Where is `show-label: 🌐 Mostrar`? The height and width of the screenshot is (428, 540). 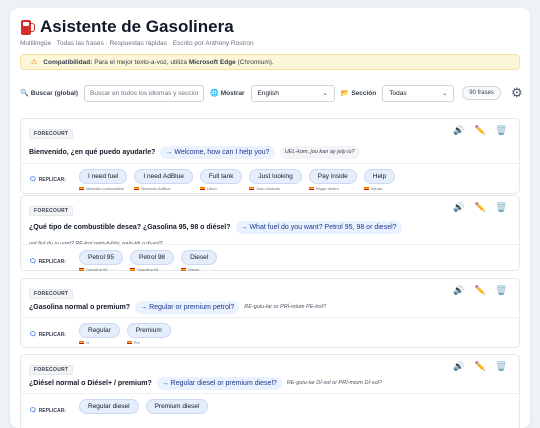 show-label: 🌐 Mostrar is located at coordinates (227, 93).